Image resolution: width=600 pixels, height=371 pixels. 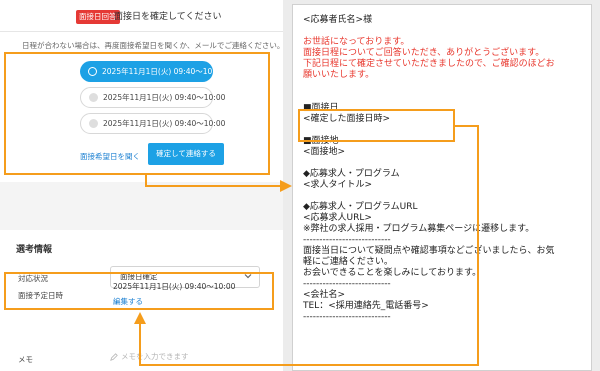 I want to click on email-line: 面接日程についてご回答いただき、ありがとうございます。, so click(x=424, y=53).